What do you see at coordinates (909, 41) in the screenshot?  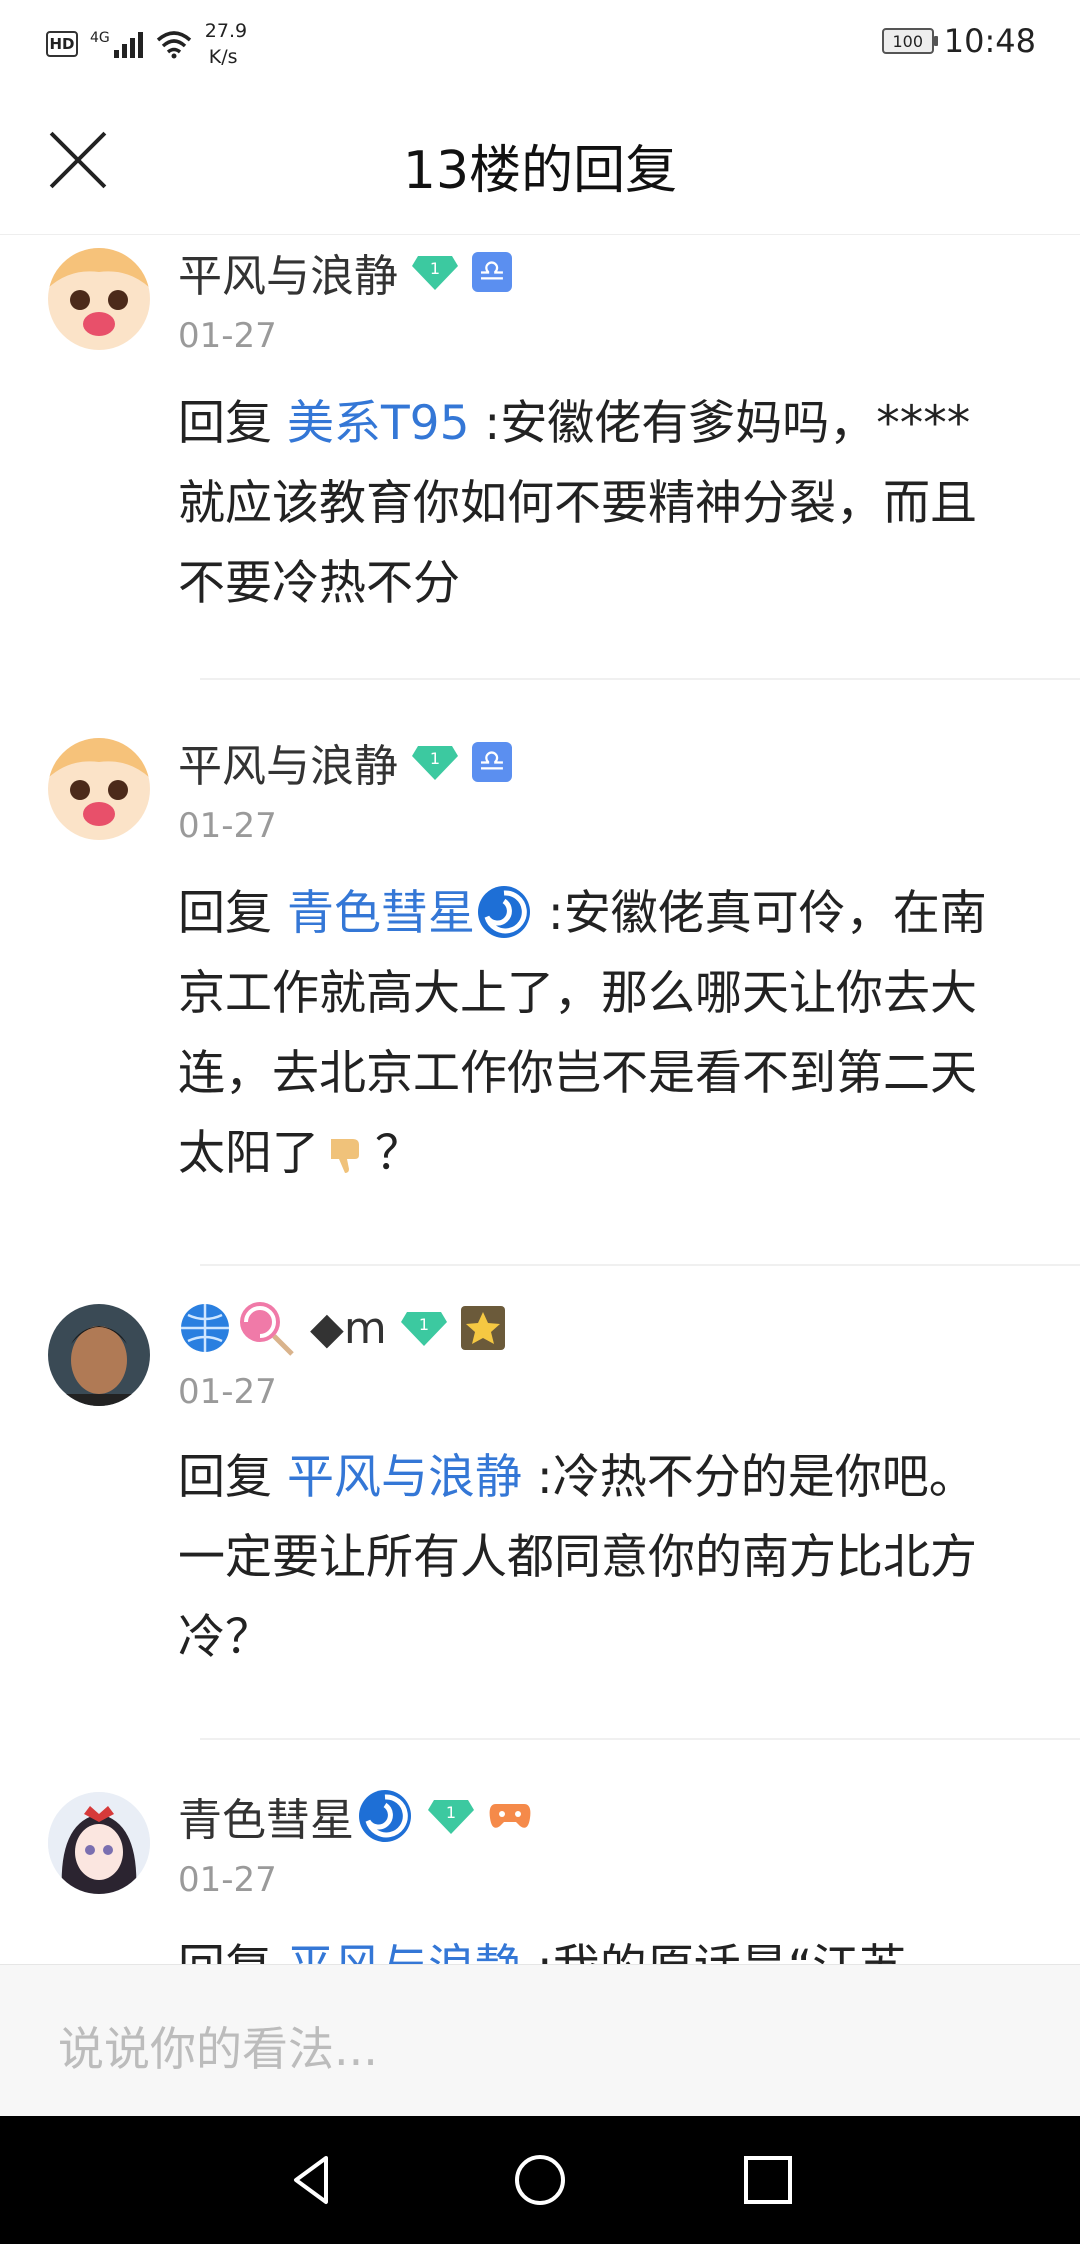 I see `battery-icon: 100` at bounding box center [909, 41].